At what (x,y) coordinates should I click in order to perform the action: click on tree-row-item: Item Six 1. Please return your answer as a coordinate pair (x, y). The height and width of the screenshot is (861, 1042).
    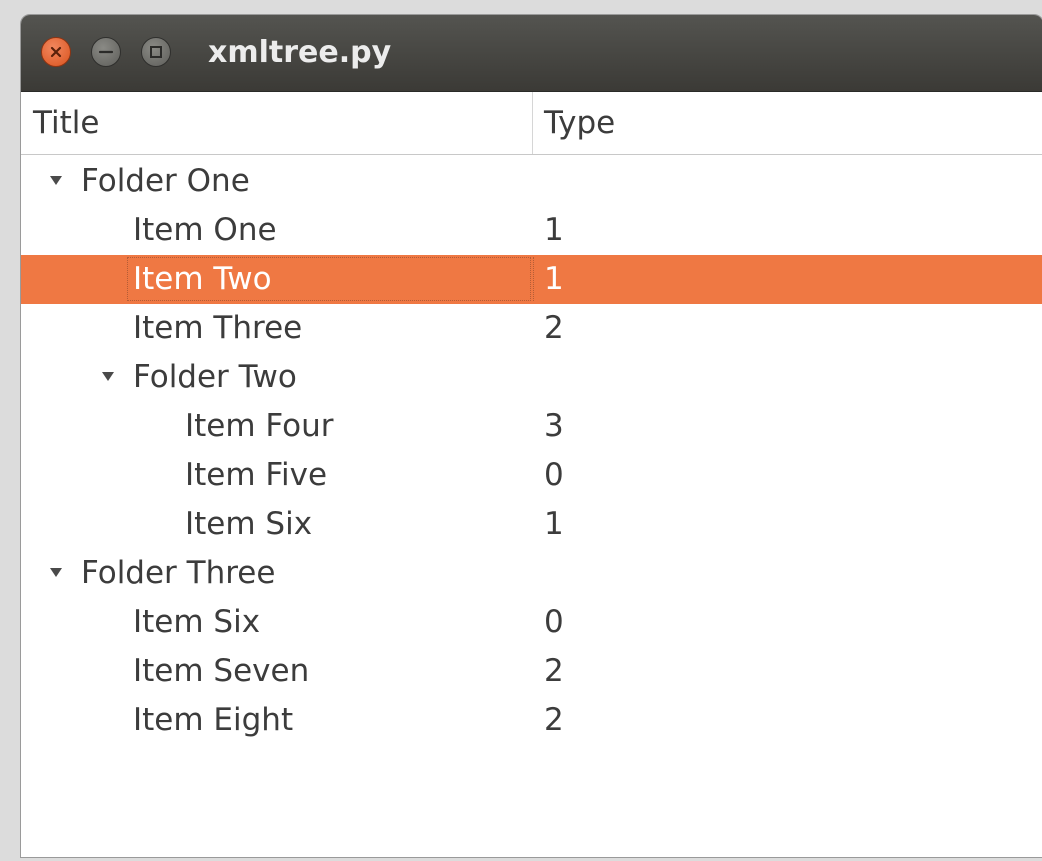
    Looking at the image, I should click on (531, 524).